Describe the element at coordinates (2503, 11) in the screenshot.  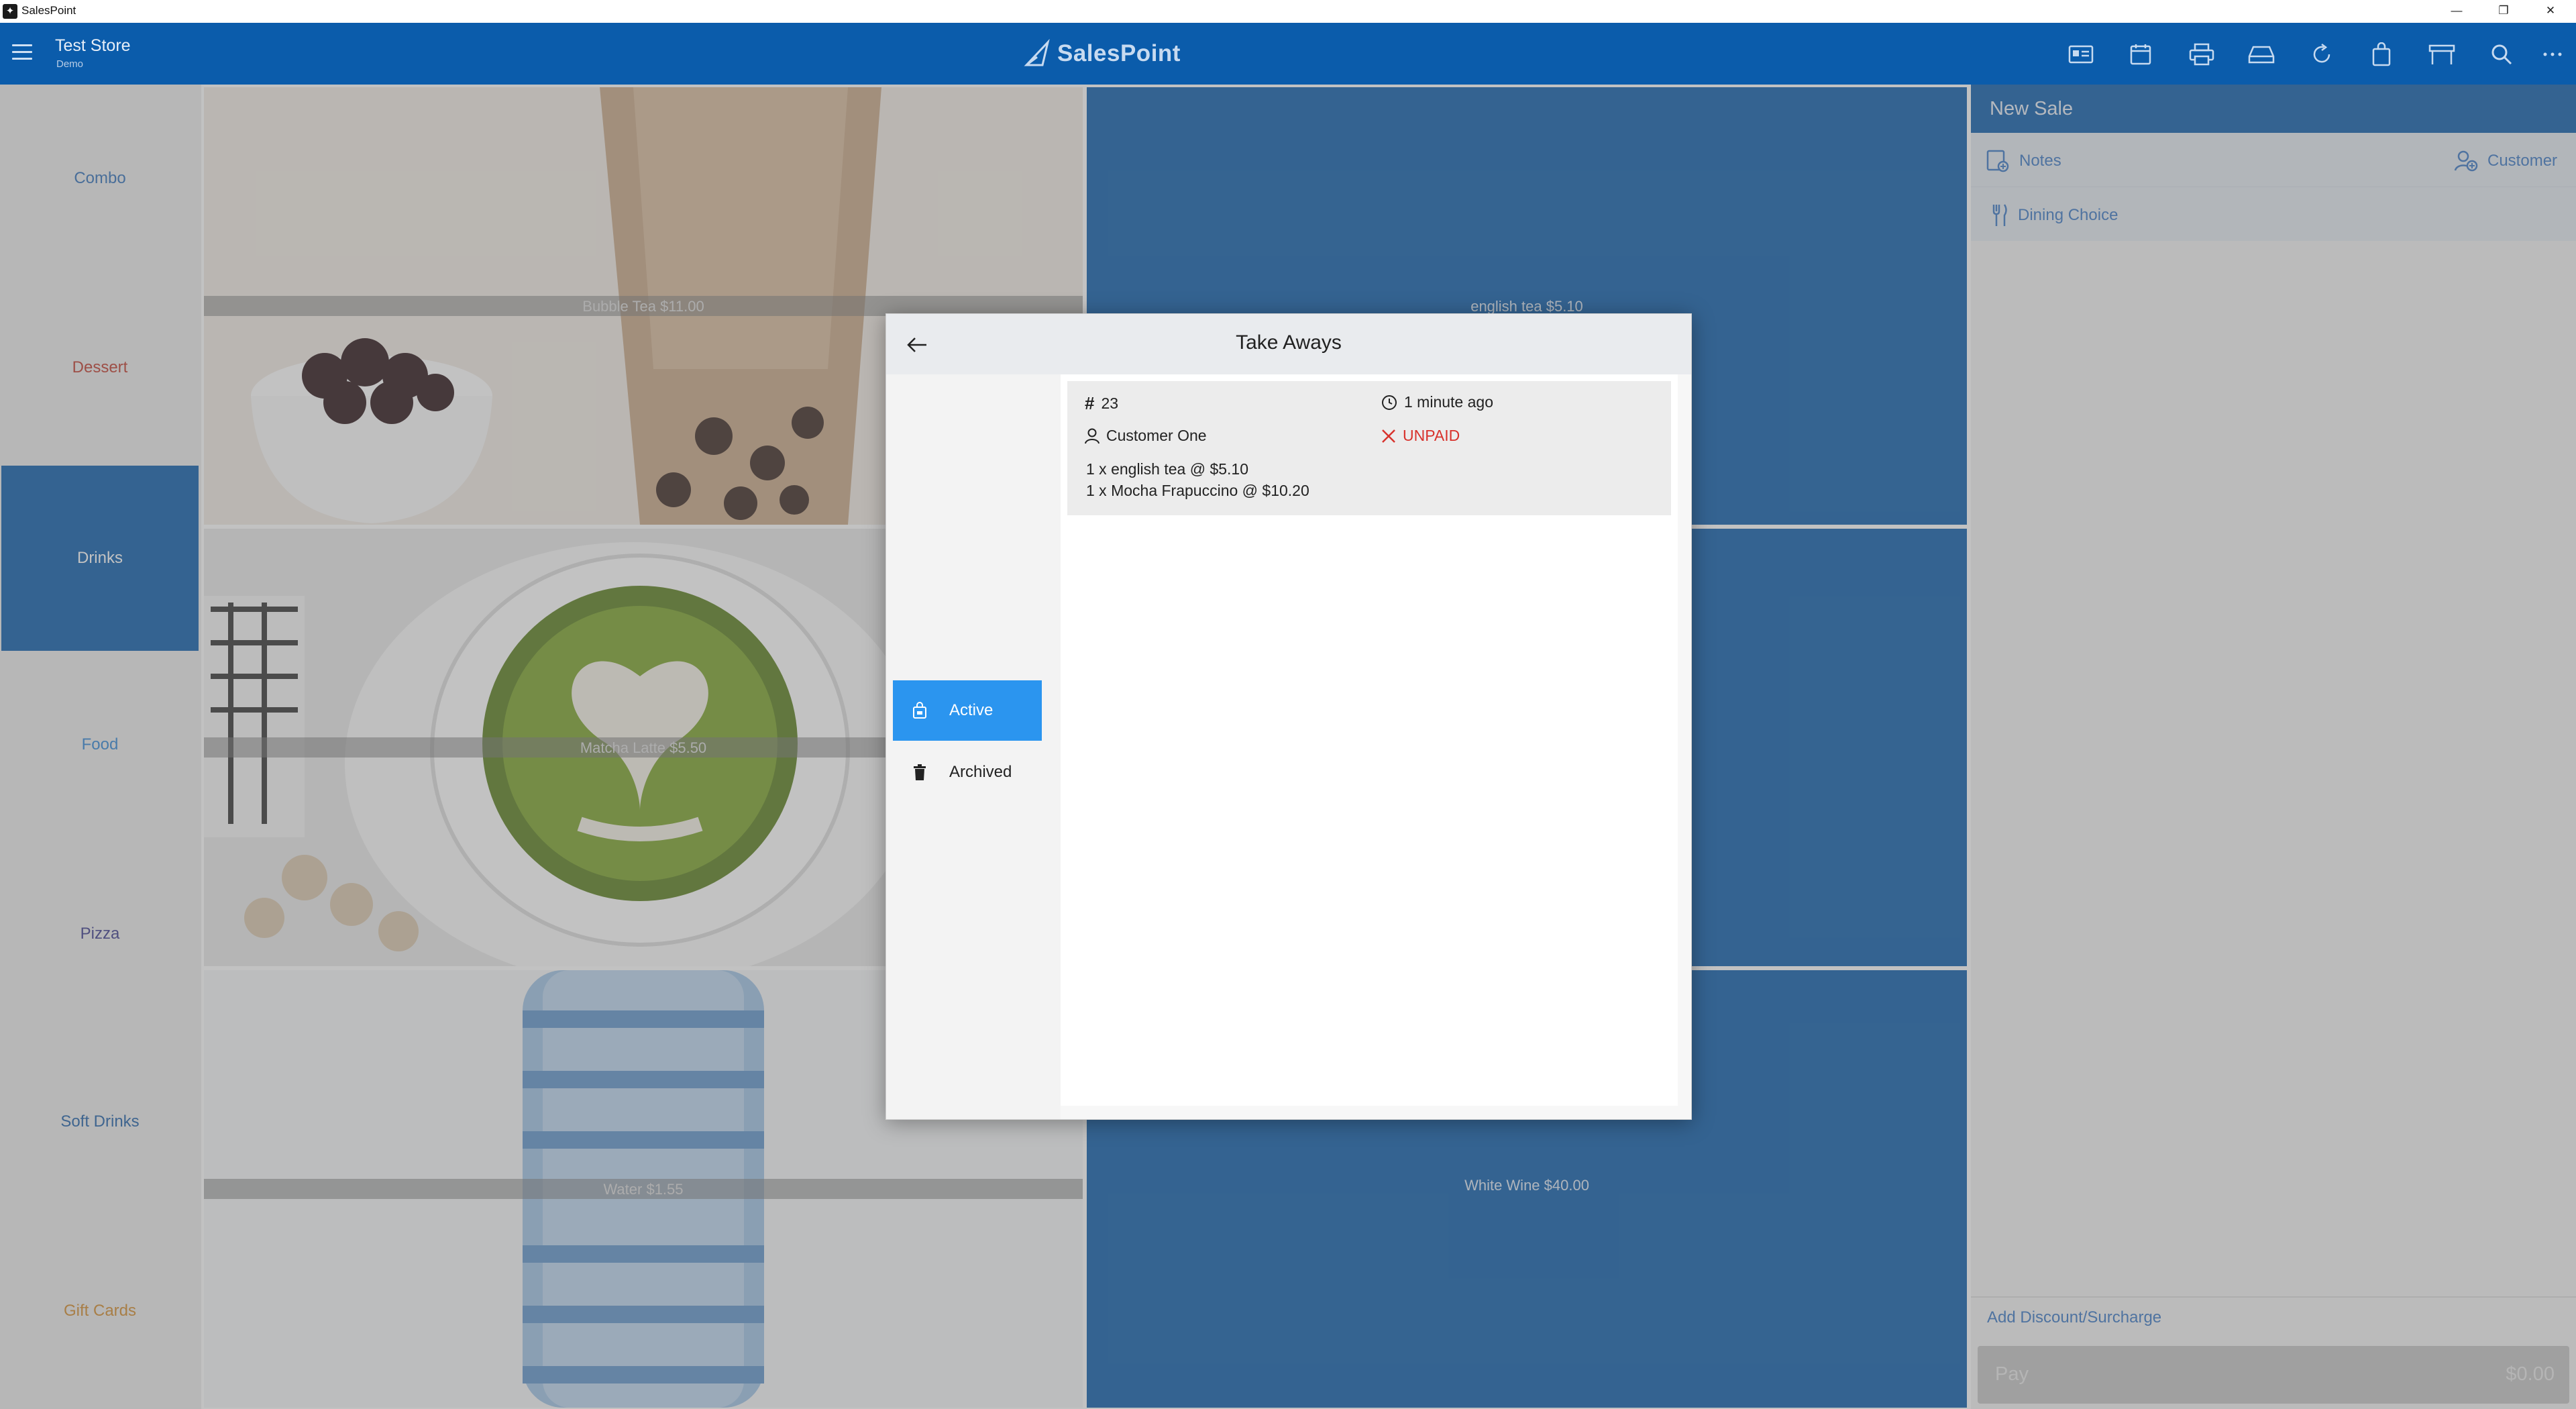
I see `restore-button: ❐` at that location.